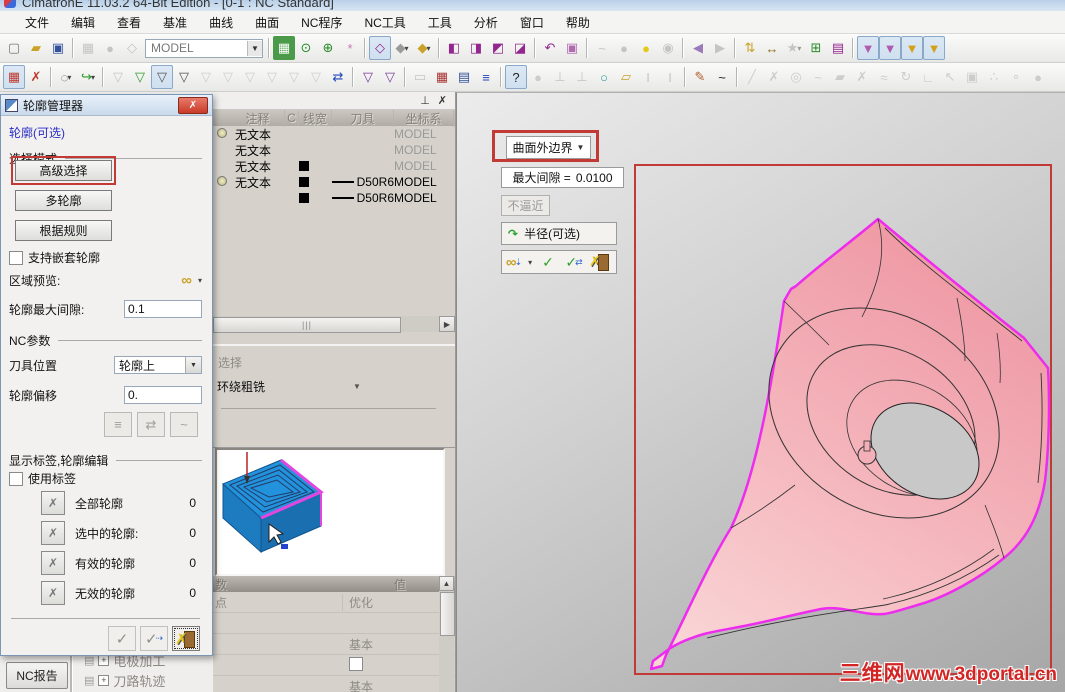 This screenshot has height=692, width=1065. Describe the element at coordinates (37, 22) in the screenshot. I see `menu-文件: 文件` at that location.